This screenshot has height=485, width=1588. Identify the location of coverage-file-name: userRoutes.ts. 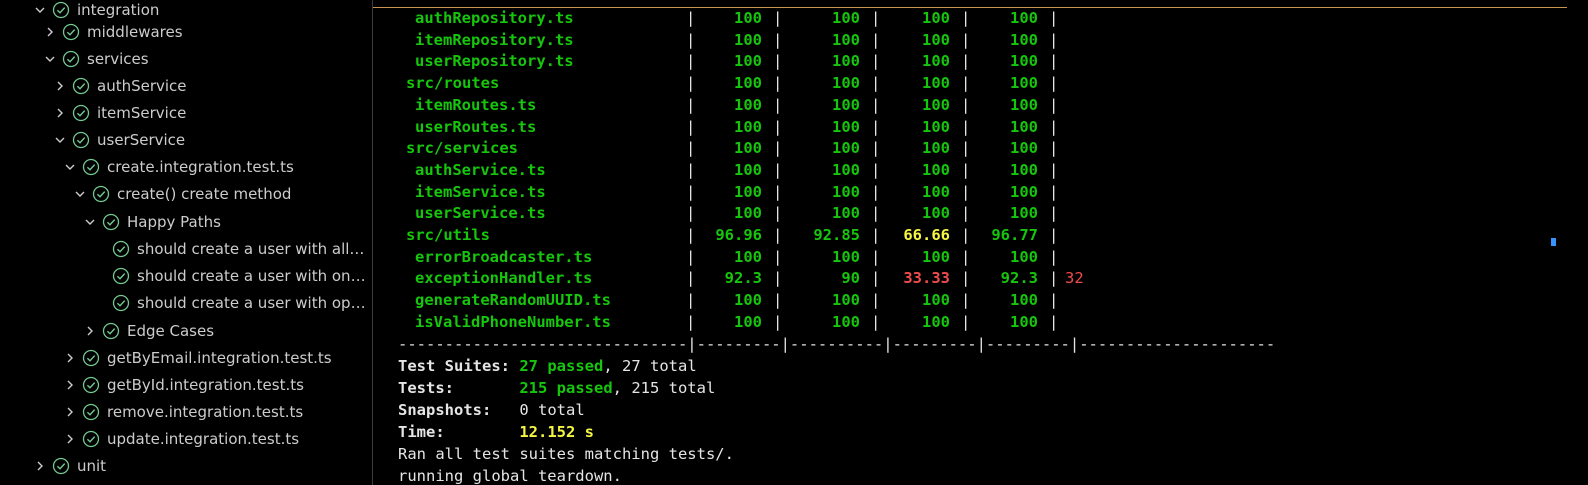
(476, 126).